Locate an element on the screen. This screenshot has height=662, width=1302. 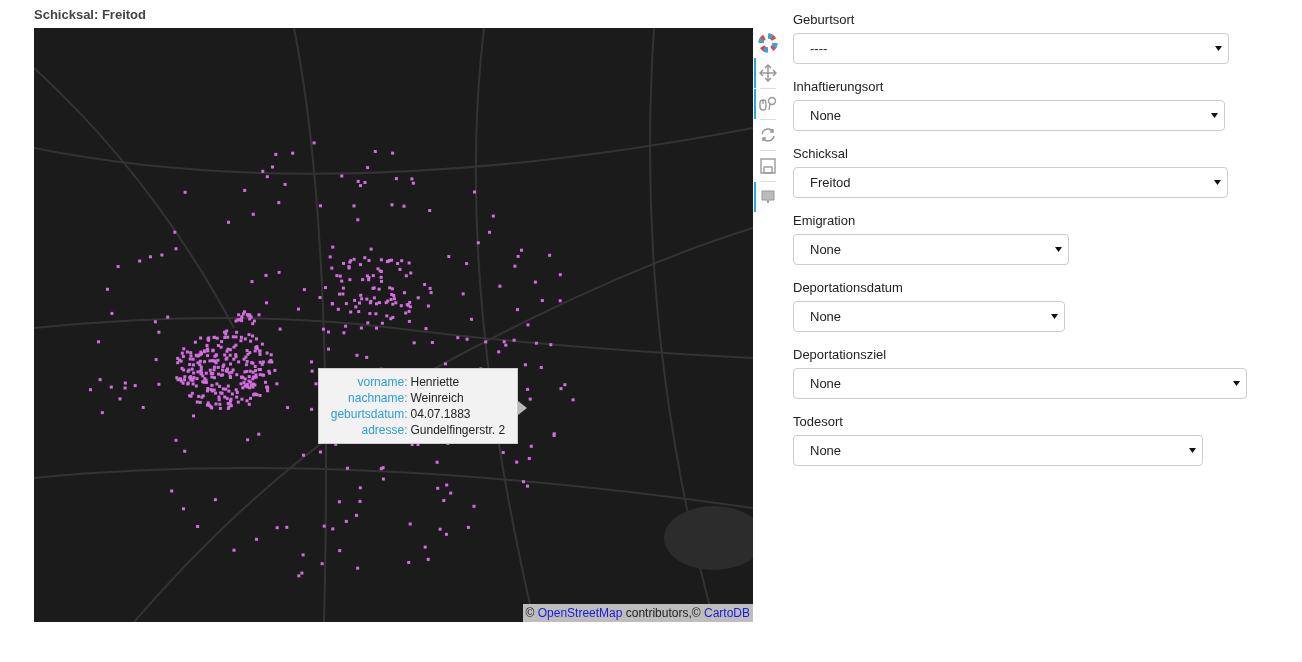
tooltip-label: nachname: is located at coordinates (377, 398).